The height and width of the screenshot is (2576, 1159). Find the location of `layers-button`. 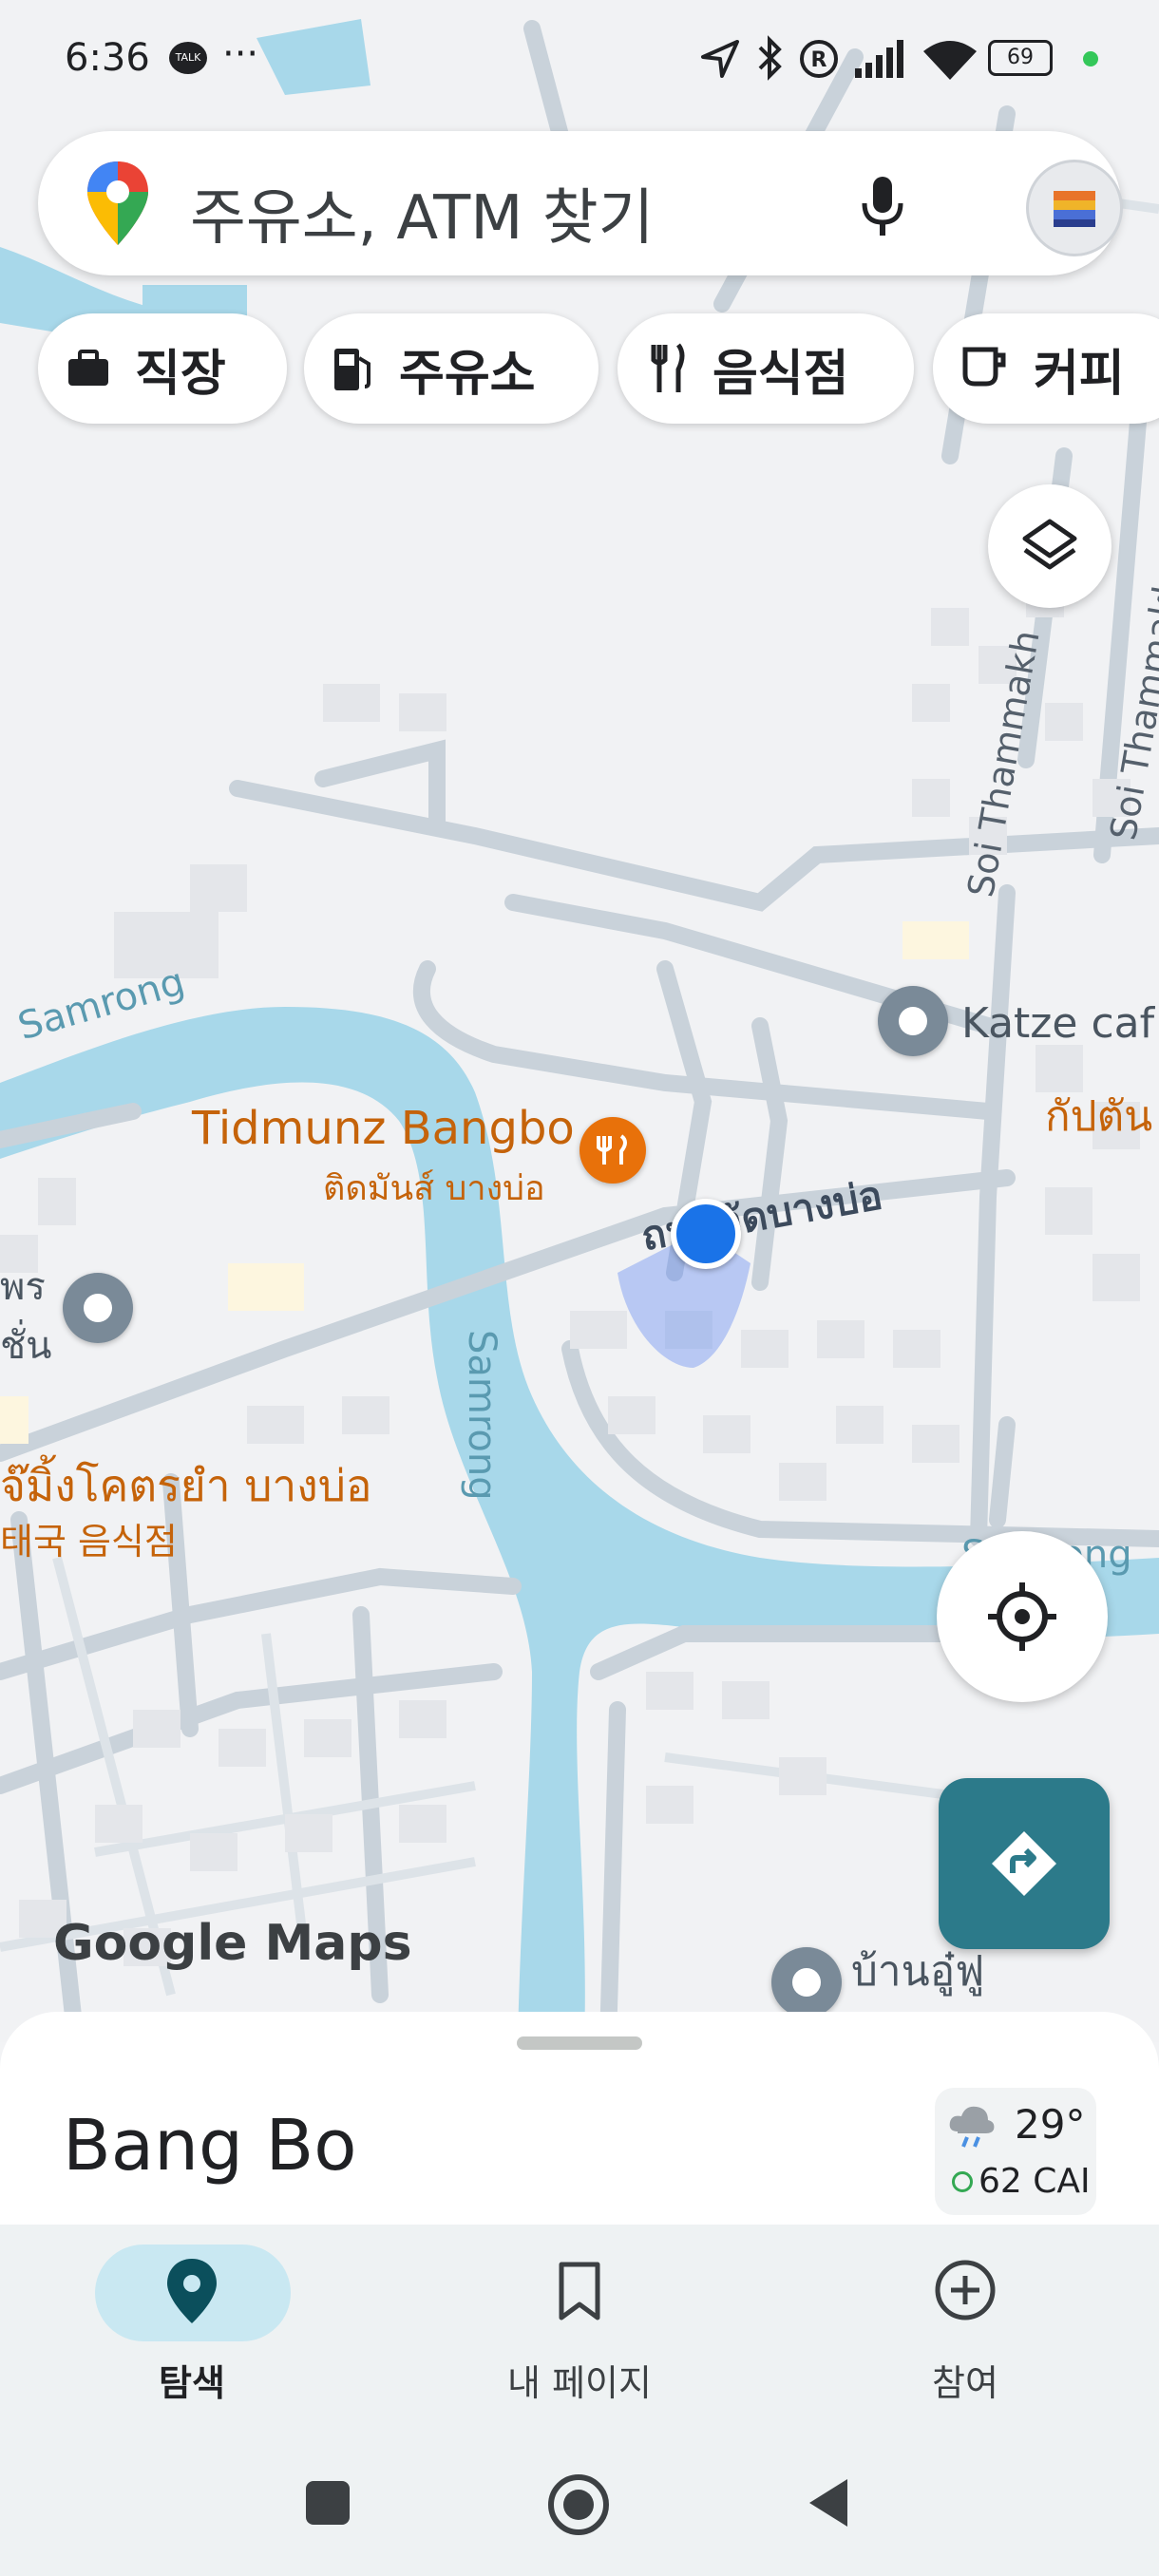

layers-button is located at coordinates (1050, 546).